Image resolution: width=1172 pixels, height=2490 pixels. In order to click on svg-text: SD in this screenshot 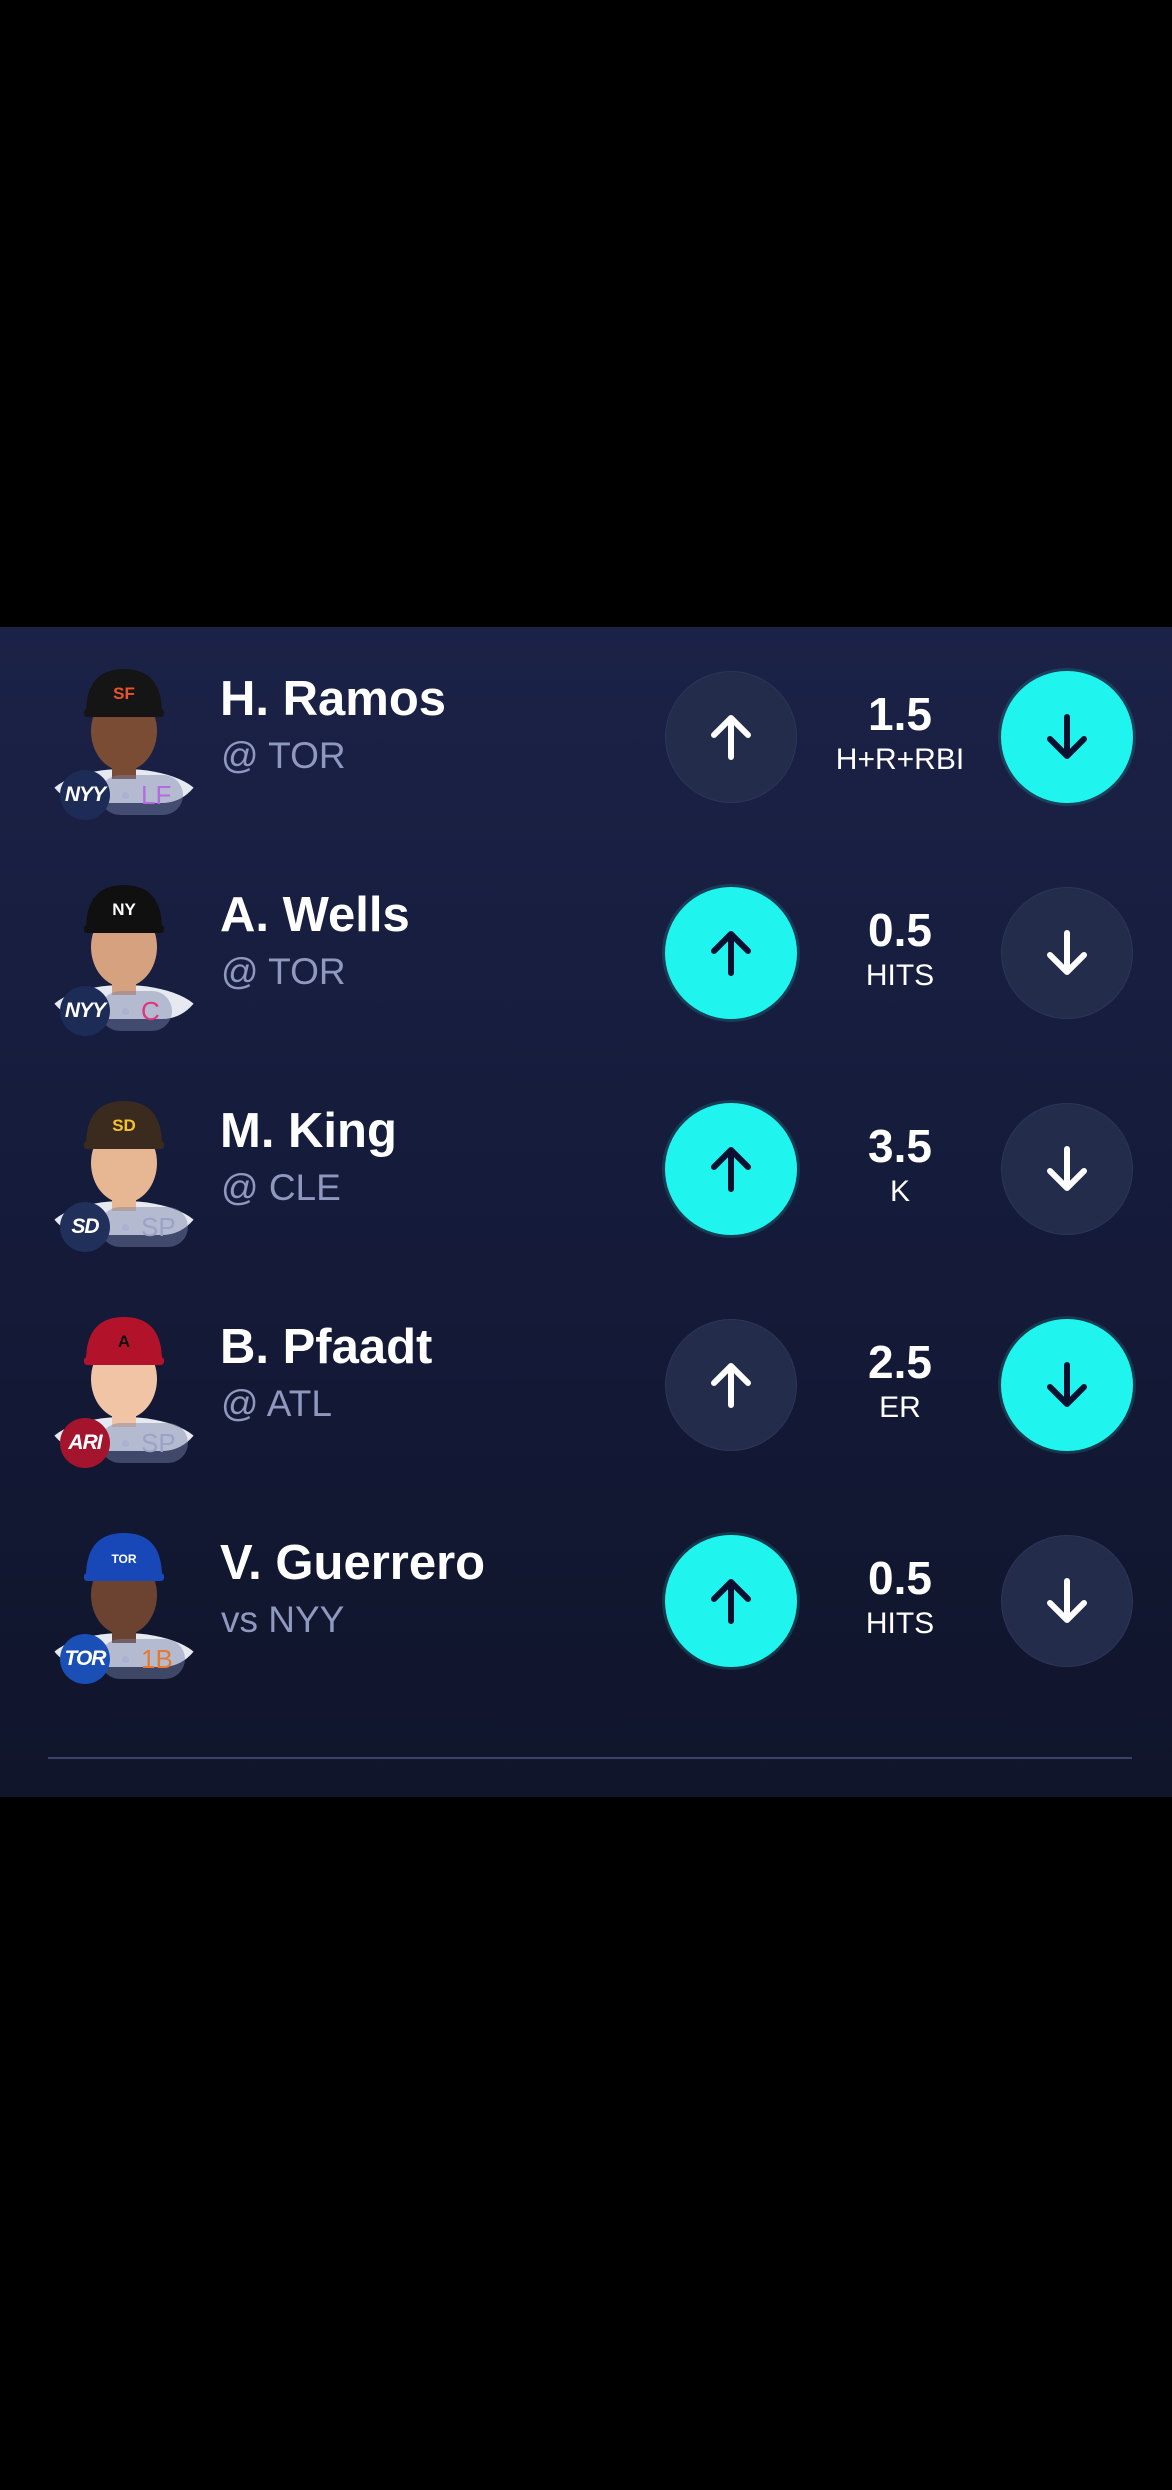, I will do `click(124, 1125)`.